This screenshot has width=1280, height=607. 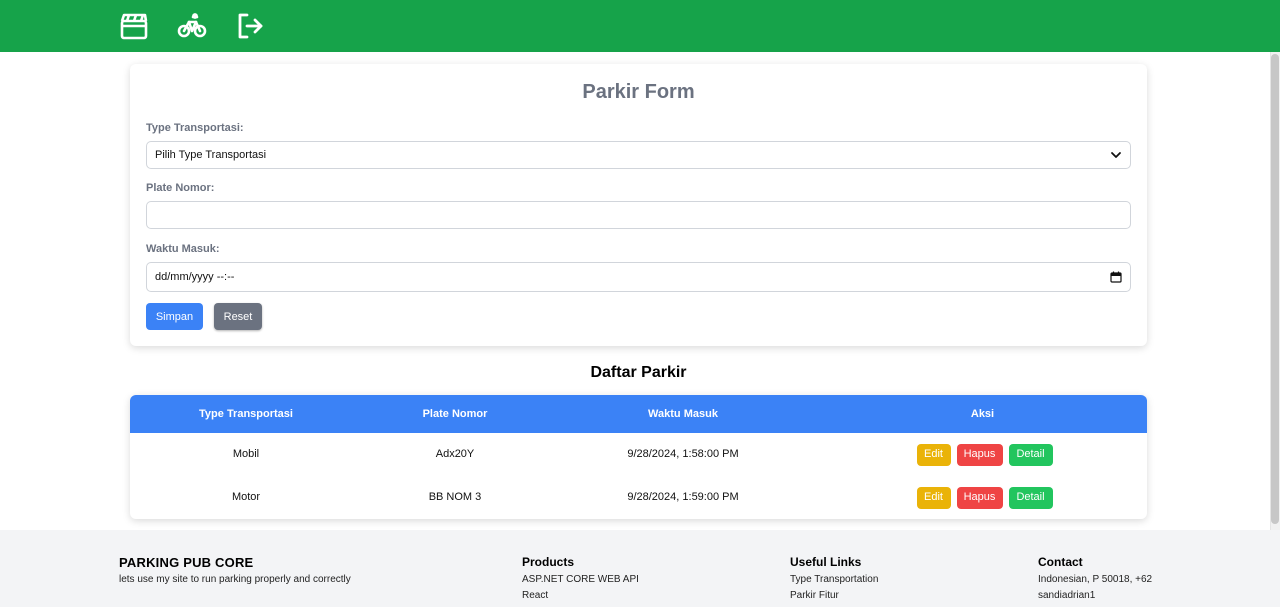 What do you see at coordinates (1067, 595) in the screenshot?
I see `footer-contact-name: sandiadrian1` at bounding box center [1067, 595].